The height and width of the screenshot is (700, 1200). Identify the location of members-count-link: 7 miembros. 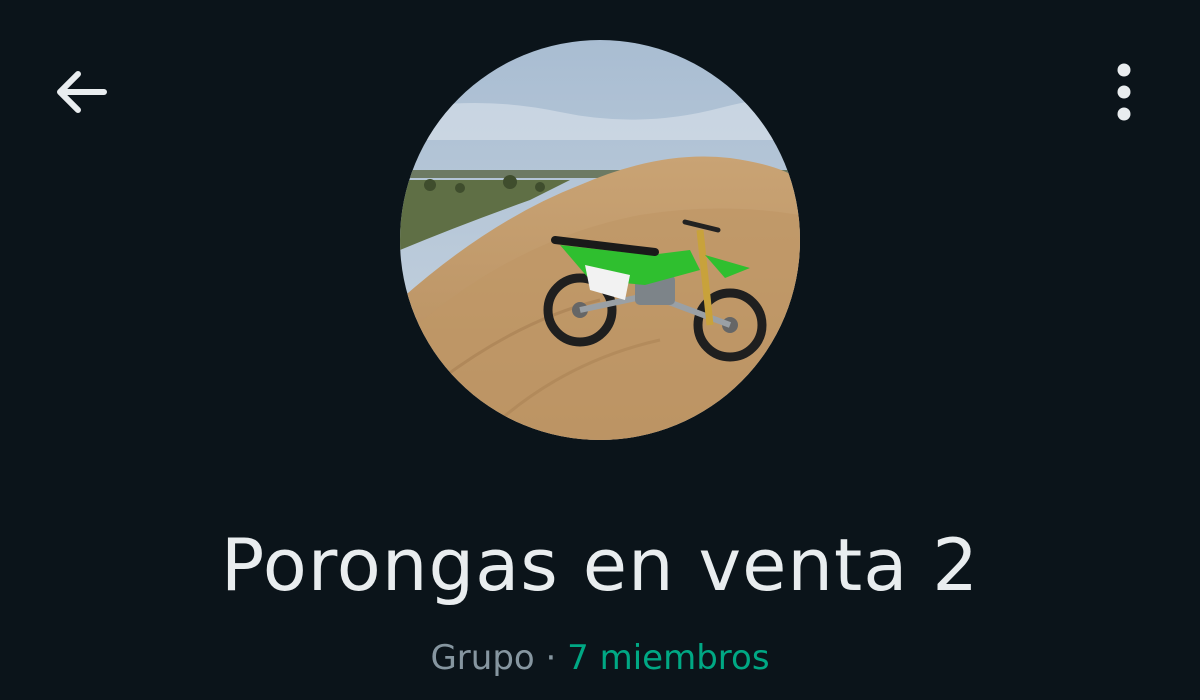
(668, 658).